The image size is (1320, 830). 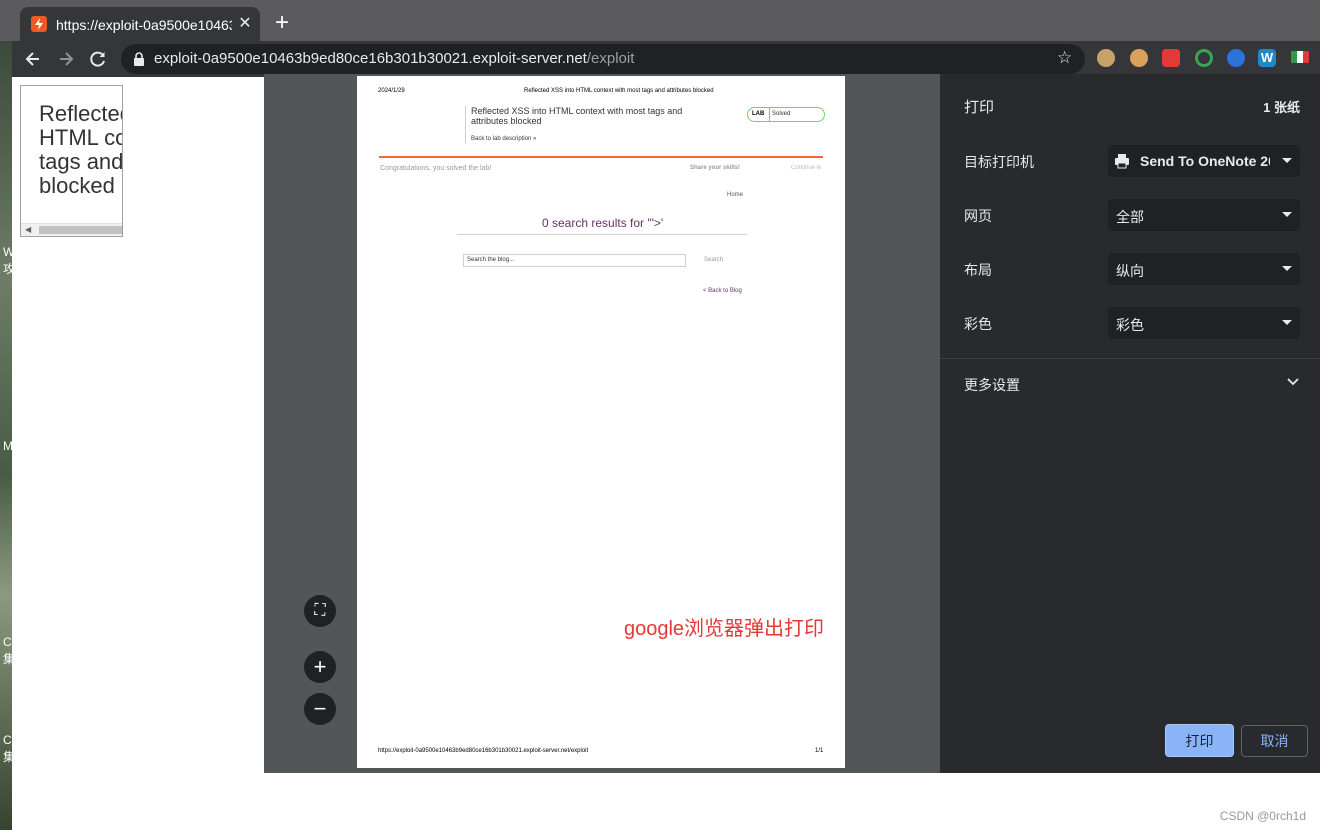 What do you see at coordinates (1204, 215) in the screenshot?
I see `pages-select: 全部` at bounding box center [1204, 215].